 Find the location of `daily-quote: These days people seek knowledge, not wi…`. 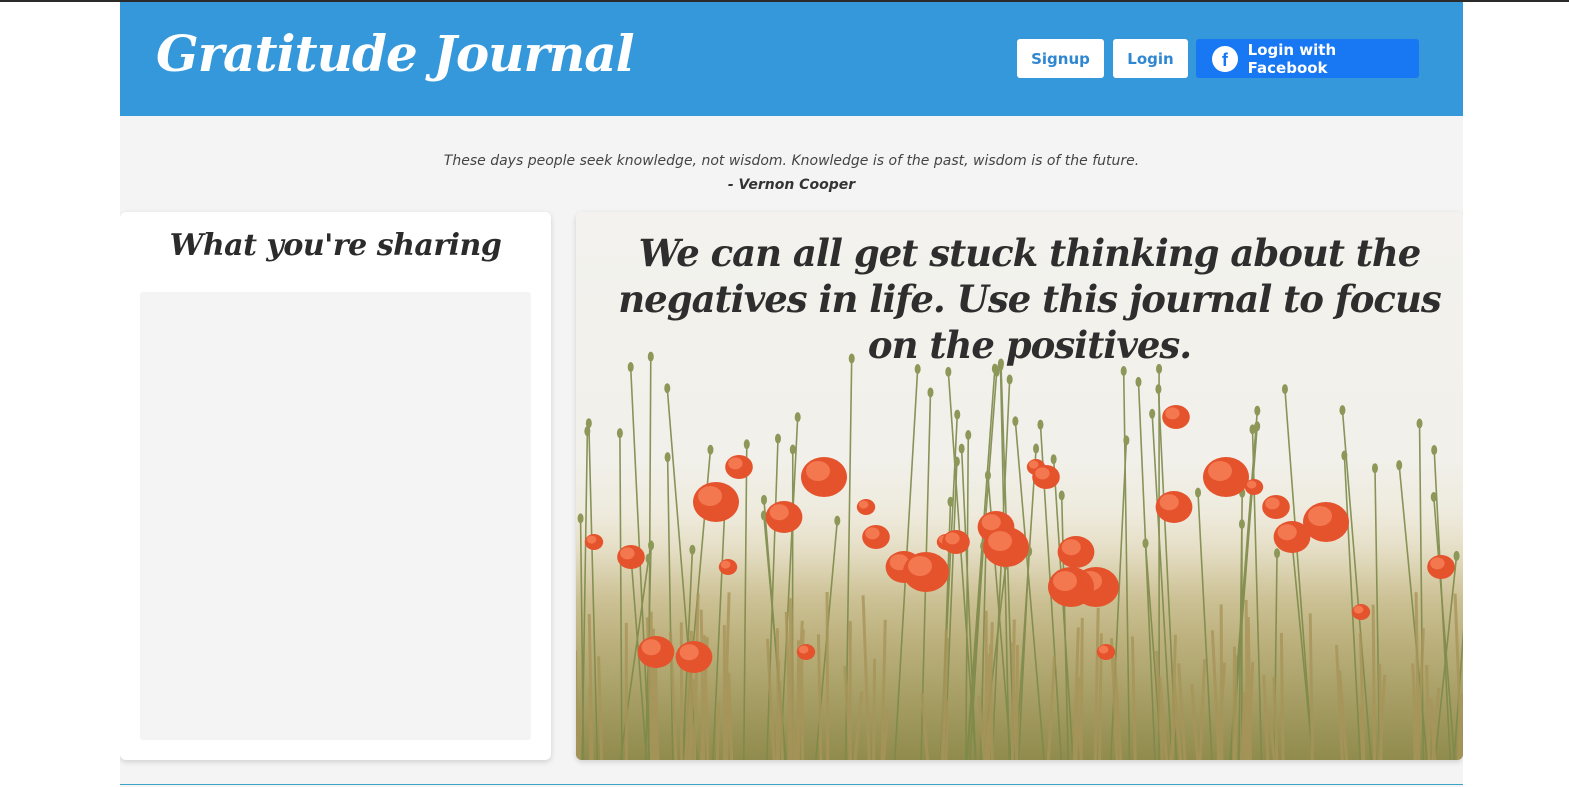

daily-quote: These days people seek knowledge, not wi… is located at coordinates (791, 173).